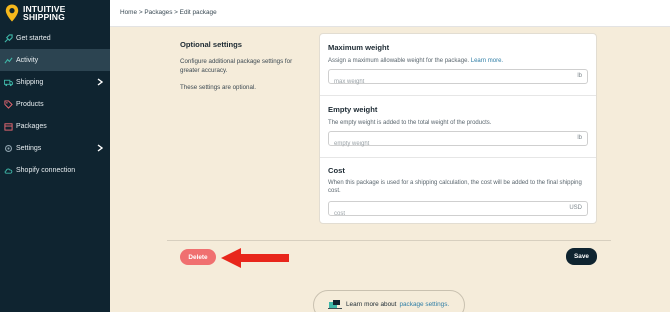 This screenshot has height=312, width=670. Describe the element at coordinates (55, 148) in the screenshot. I see `sidebar-item-settings: Settings` at that location.